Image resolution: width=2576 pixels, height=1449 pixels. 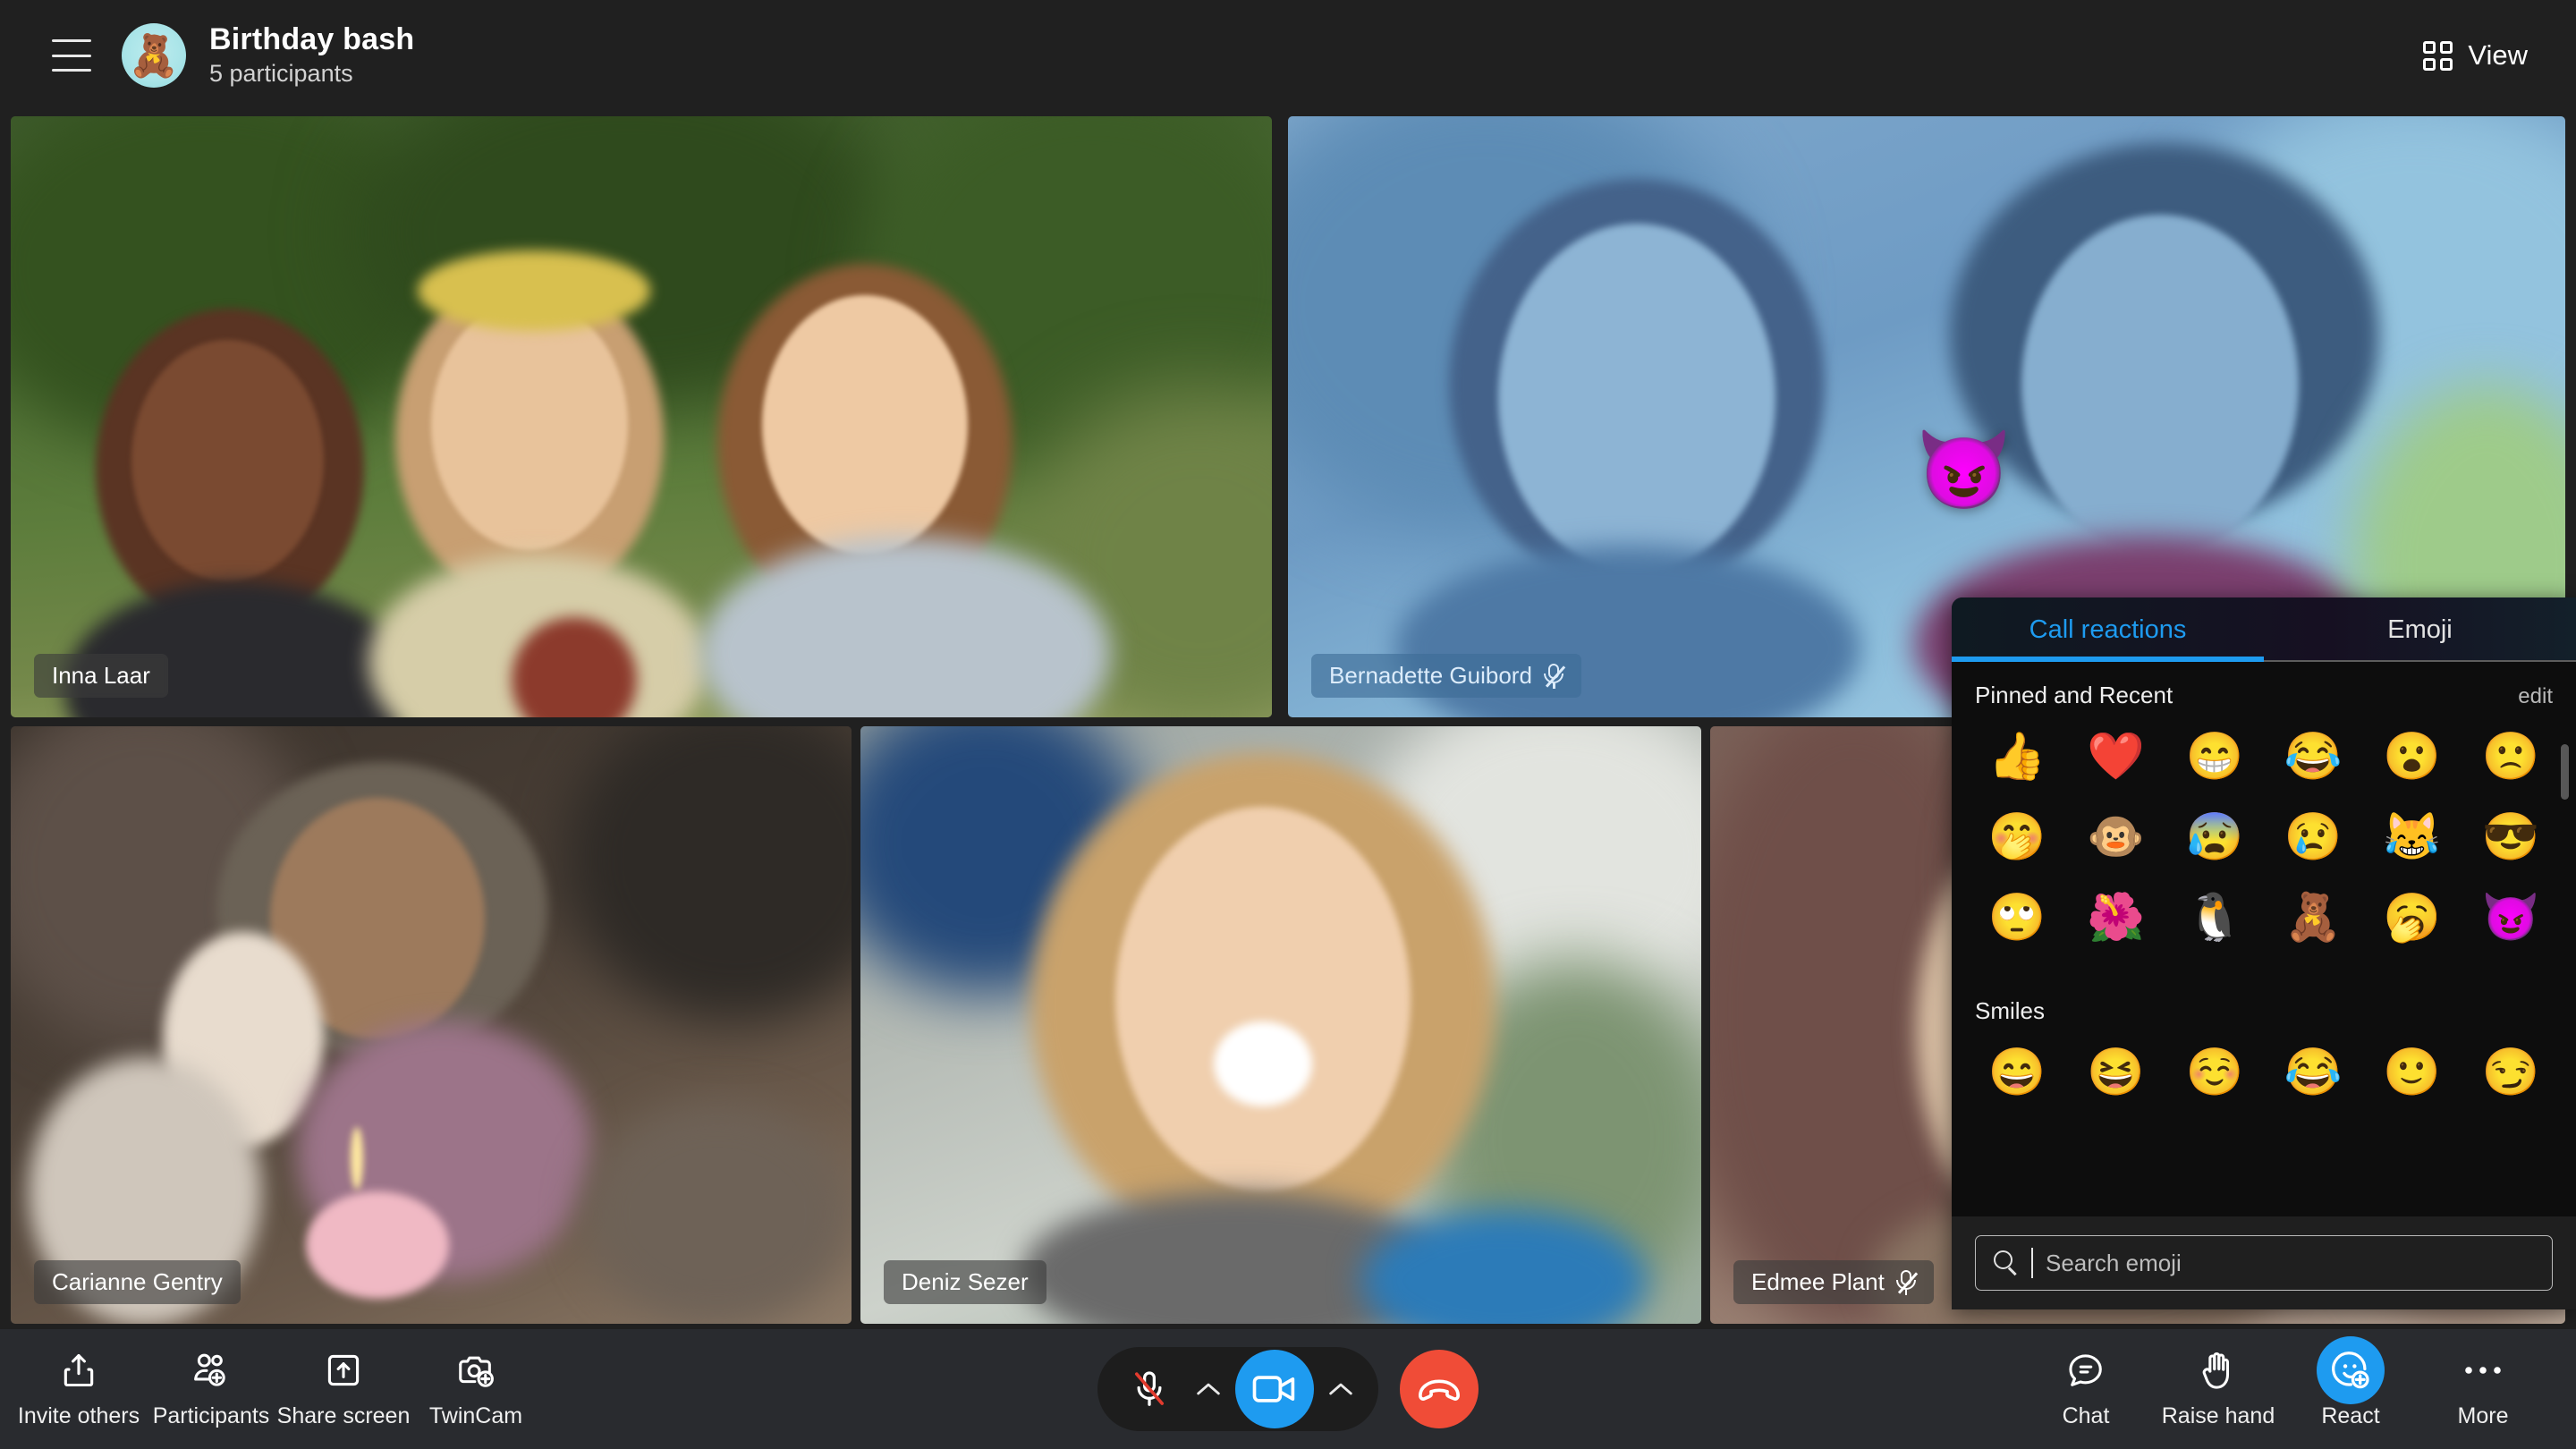 What do you see at coordinates (2214, 837) in the screenshot?
I see `anxious-face-with-sweat-emoji: 😰` at bounding box center [2214, 837].